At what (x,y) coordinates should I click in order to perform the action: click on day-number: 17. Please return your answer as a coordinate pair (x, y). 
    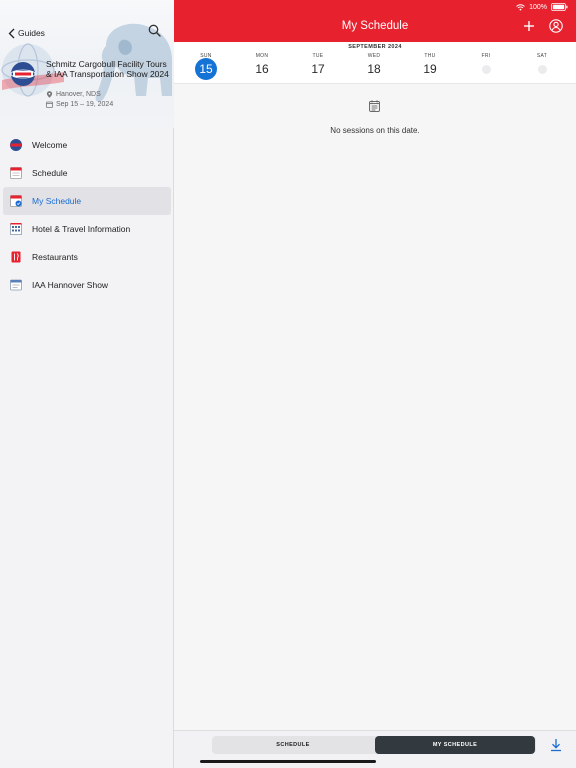
    Looking at the image, I should click on (318, 69).